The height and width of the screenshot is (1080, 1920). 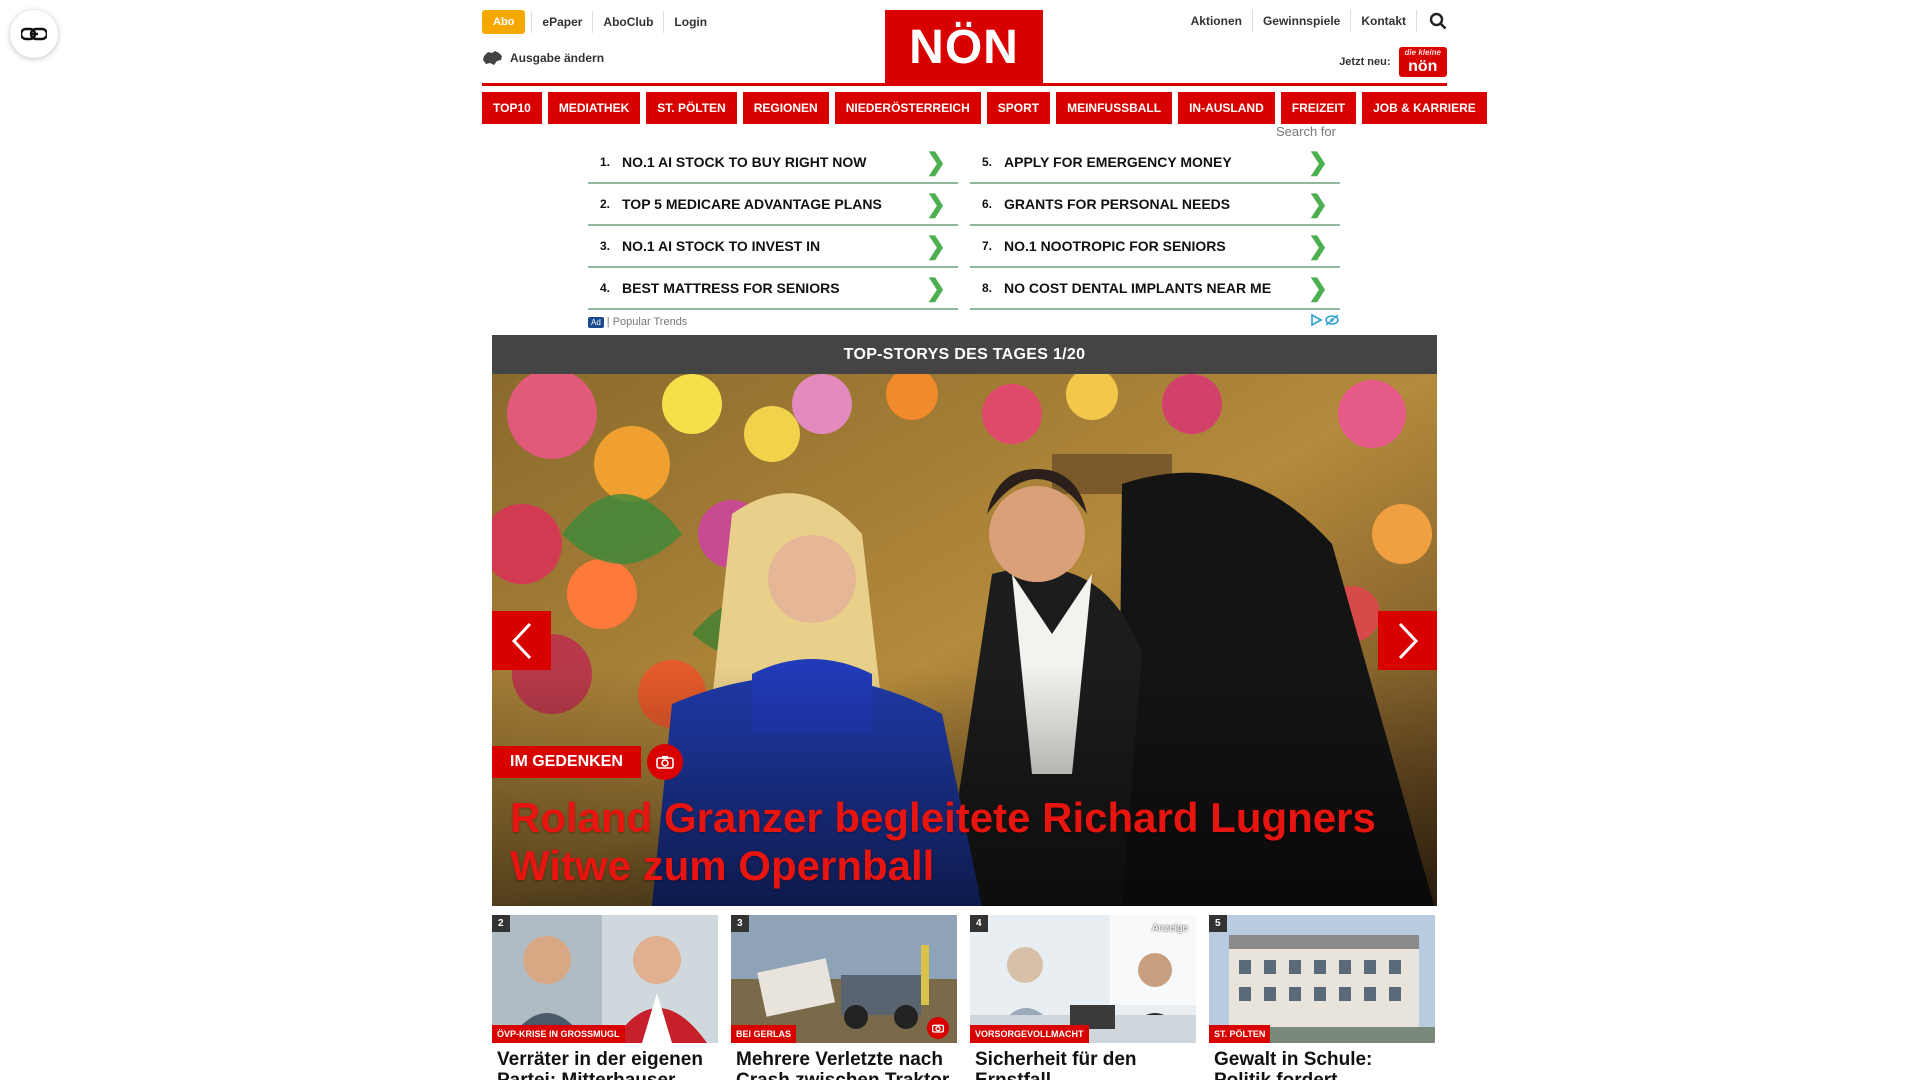 I want to click on promo-label: Jetzt neu:, so click(x=1365, y=62).